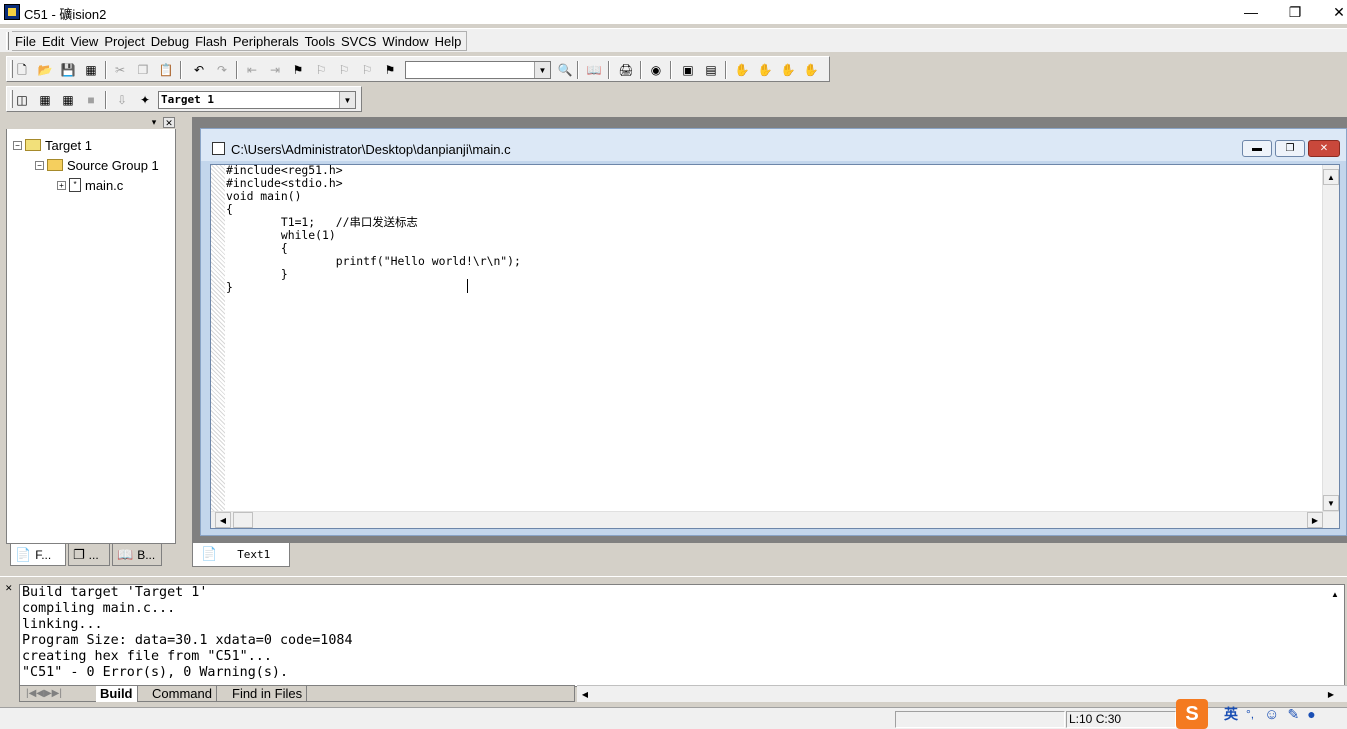 This screenshot has height=729, width=1347. Describe the element at coordinates (594, 70) in the screenshot. I see `incremental-find-icon: 📖` at that location.